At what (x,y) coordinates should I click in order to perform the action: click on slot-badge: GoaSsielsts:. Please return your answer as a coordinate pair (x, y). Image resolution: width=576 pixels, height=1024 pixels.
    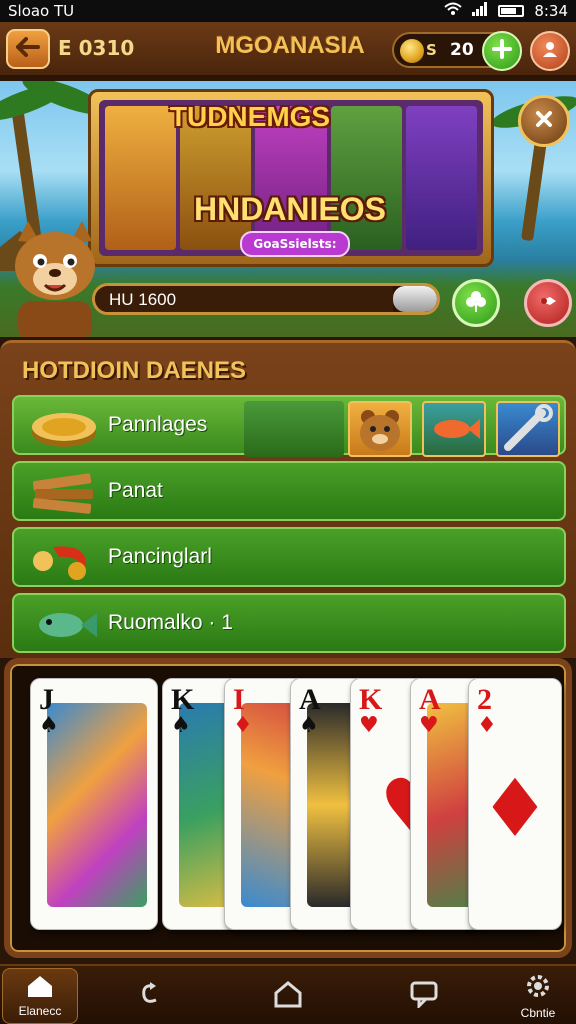
    Looking at the image, I should click on (295, 244).